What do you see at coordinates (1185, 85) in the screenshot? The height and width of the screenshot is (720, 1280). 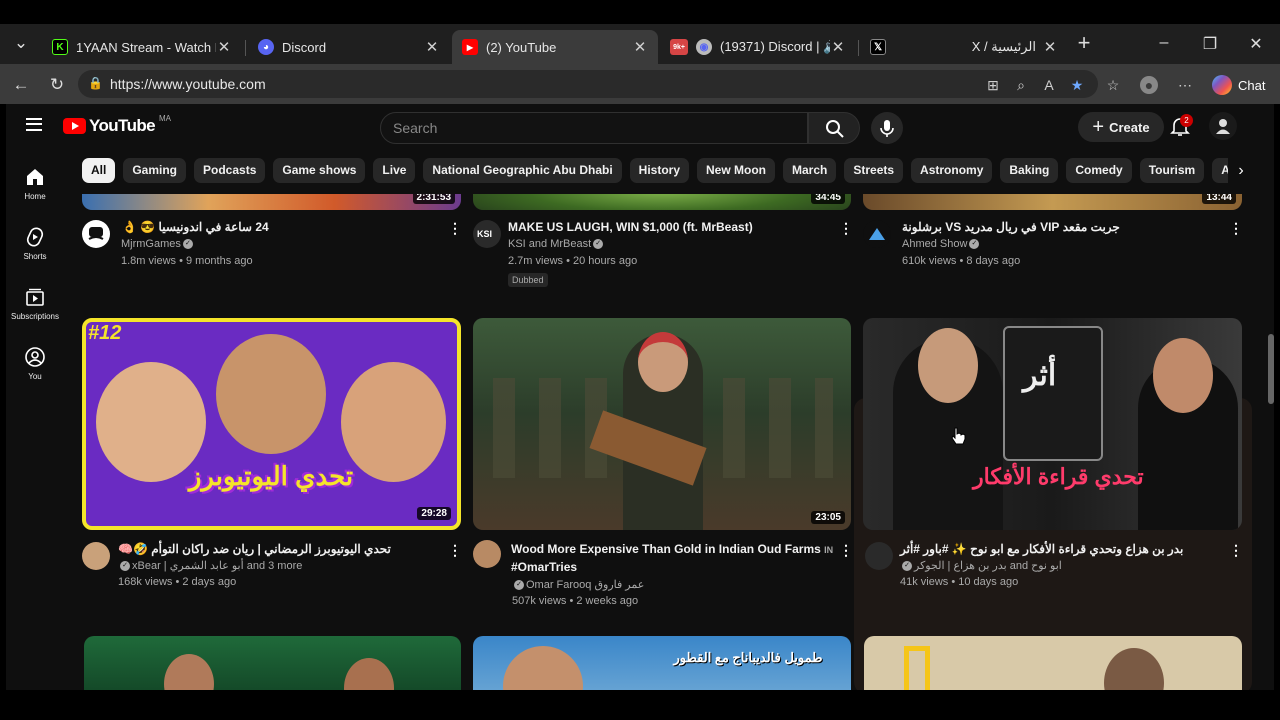 I see `more-icon: ⋯` at bounding box center [1185, 85].